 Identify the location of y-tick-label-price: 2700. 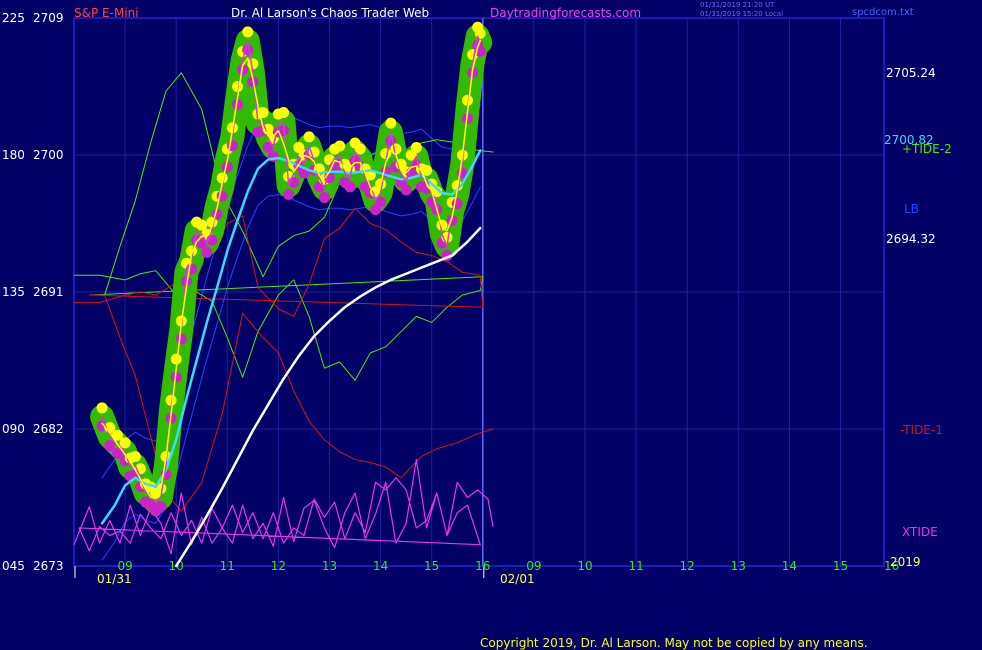
(48, 155).